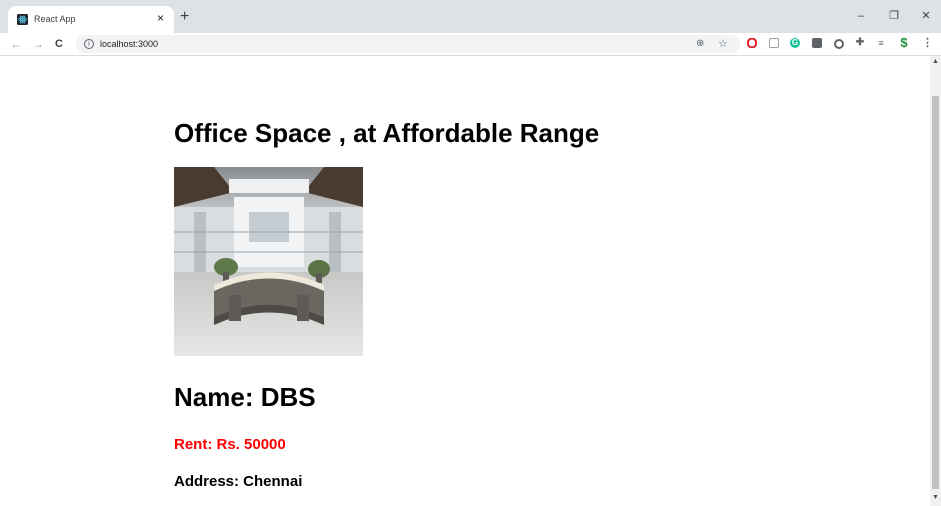  What do you see at coordinates (230, 444) in the screenshot?
I see `office-rent: Rent: Rs. 50000` at bounding box center [230, 444].